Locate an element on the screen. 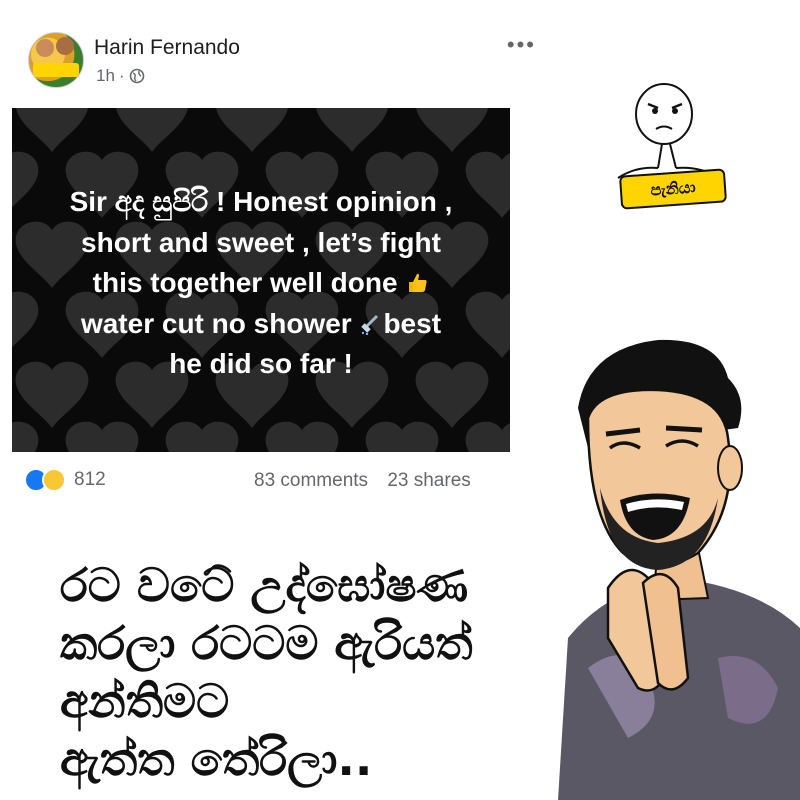  post-line-4: water cut no shower is located at coordinates (216, 323).